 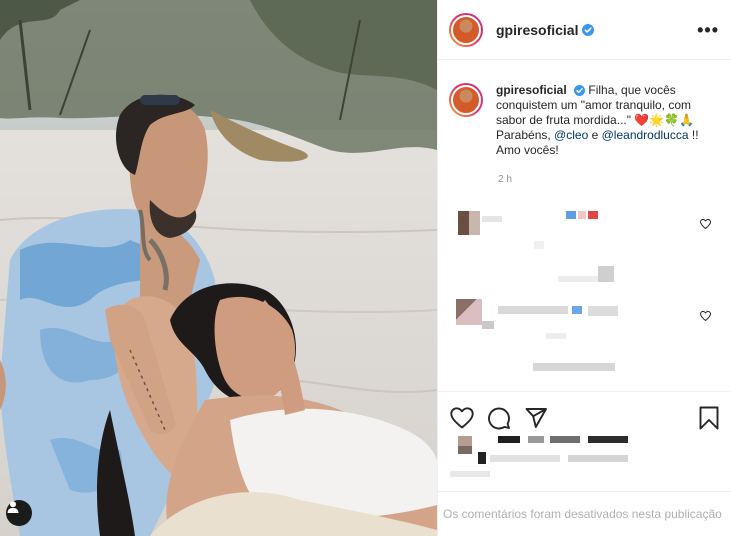 I want to click on caption-congrats: Parabéns,, so click(x=523, y=135).